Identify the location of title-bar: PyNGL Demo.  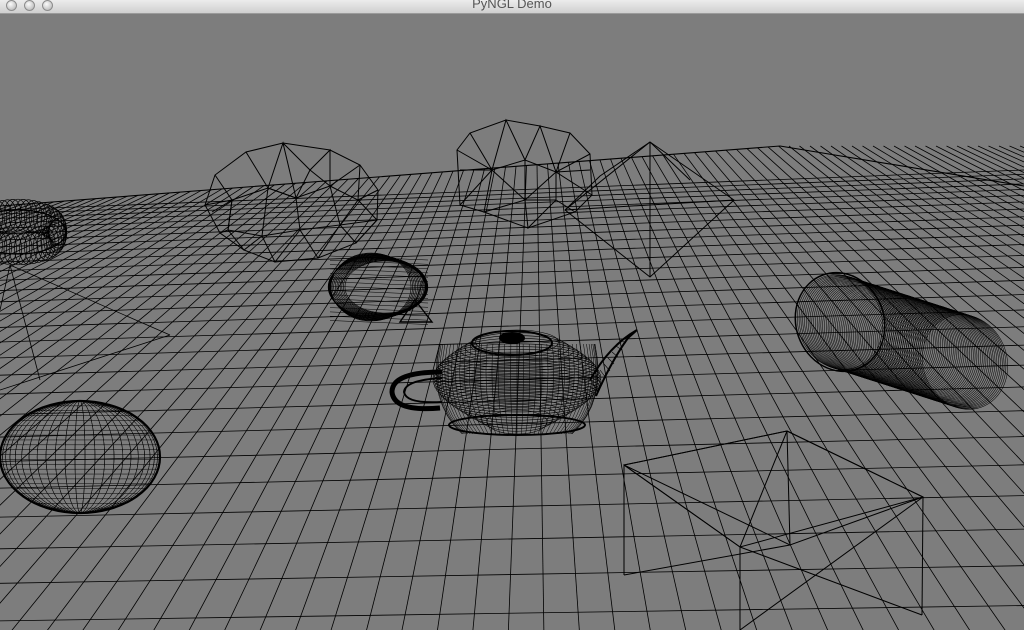
(512, 7).